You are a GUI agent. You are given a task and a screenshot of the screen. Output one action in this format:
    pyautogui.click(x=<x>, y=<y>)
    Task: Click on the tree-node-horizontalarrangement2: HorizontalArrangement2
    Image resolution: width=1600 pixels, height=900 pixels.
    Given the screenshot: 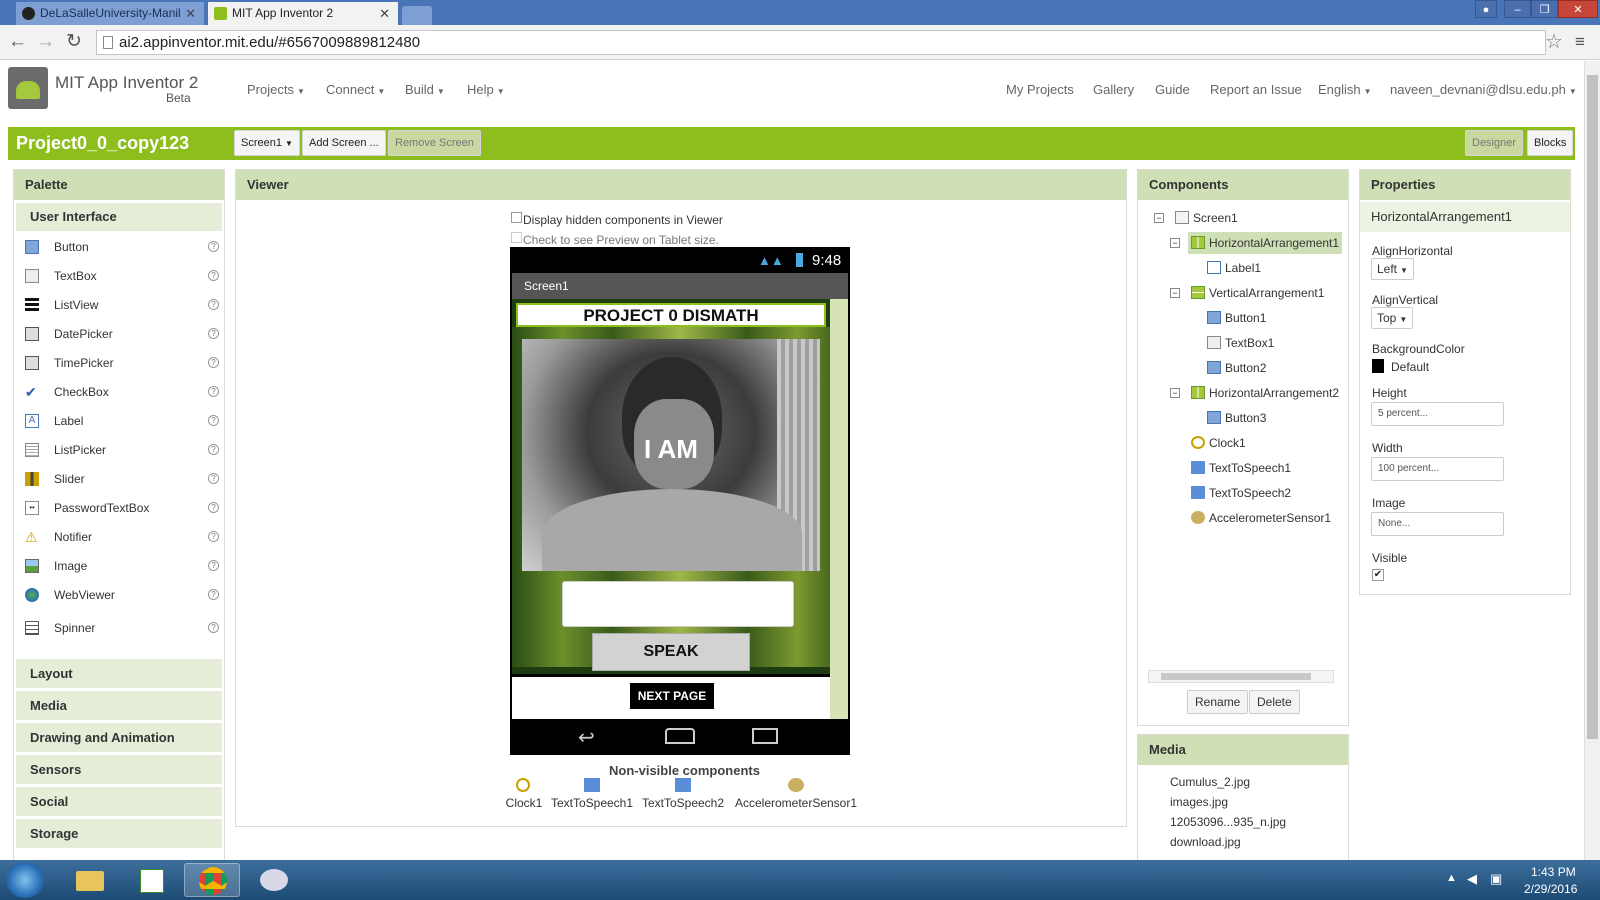 What is the action you would take?
    pyautogui.click(x=1265, y=393)
    